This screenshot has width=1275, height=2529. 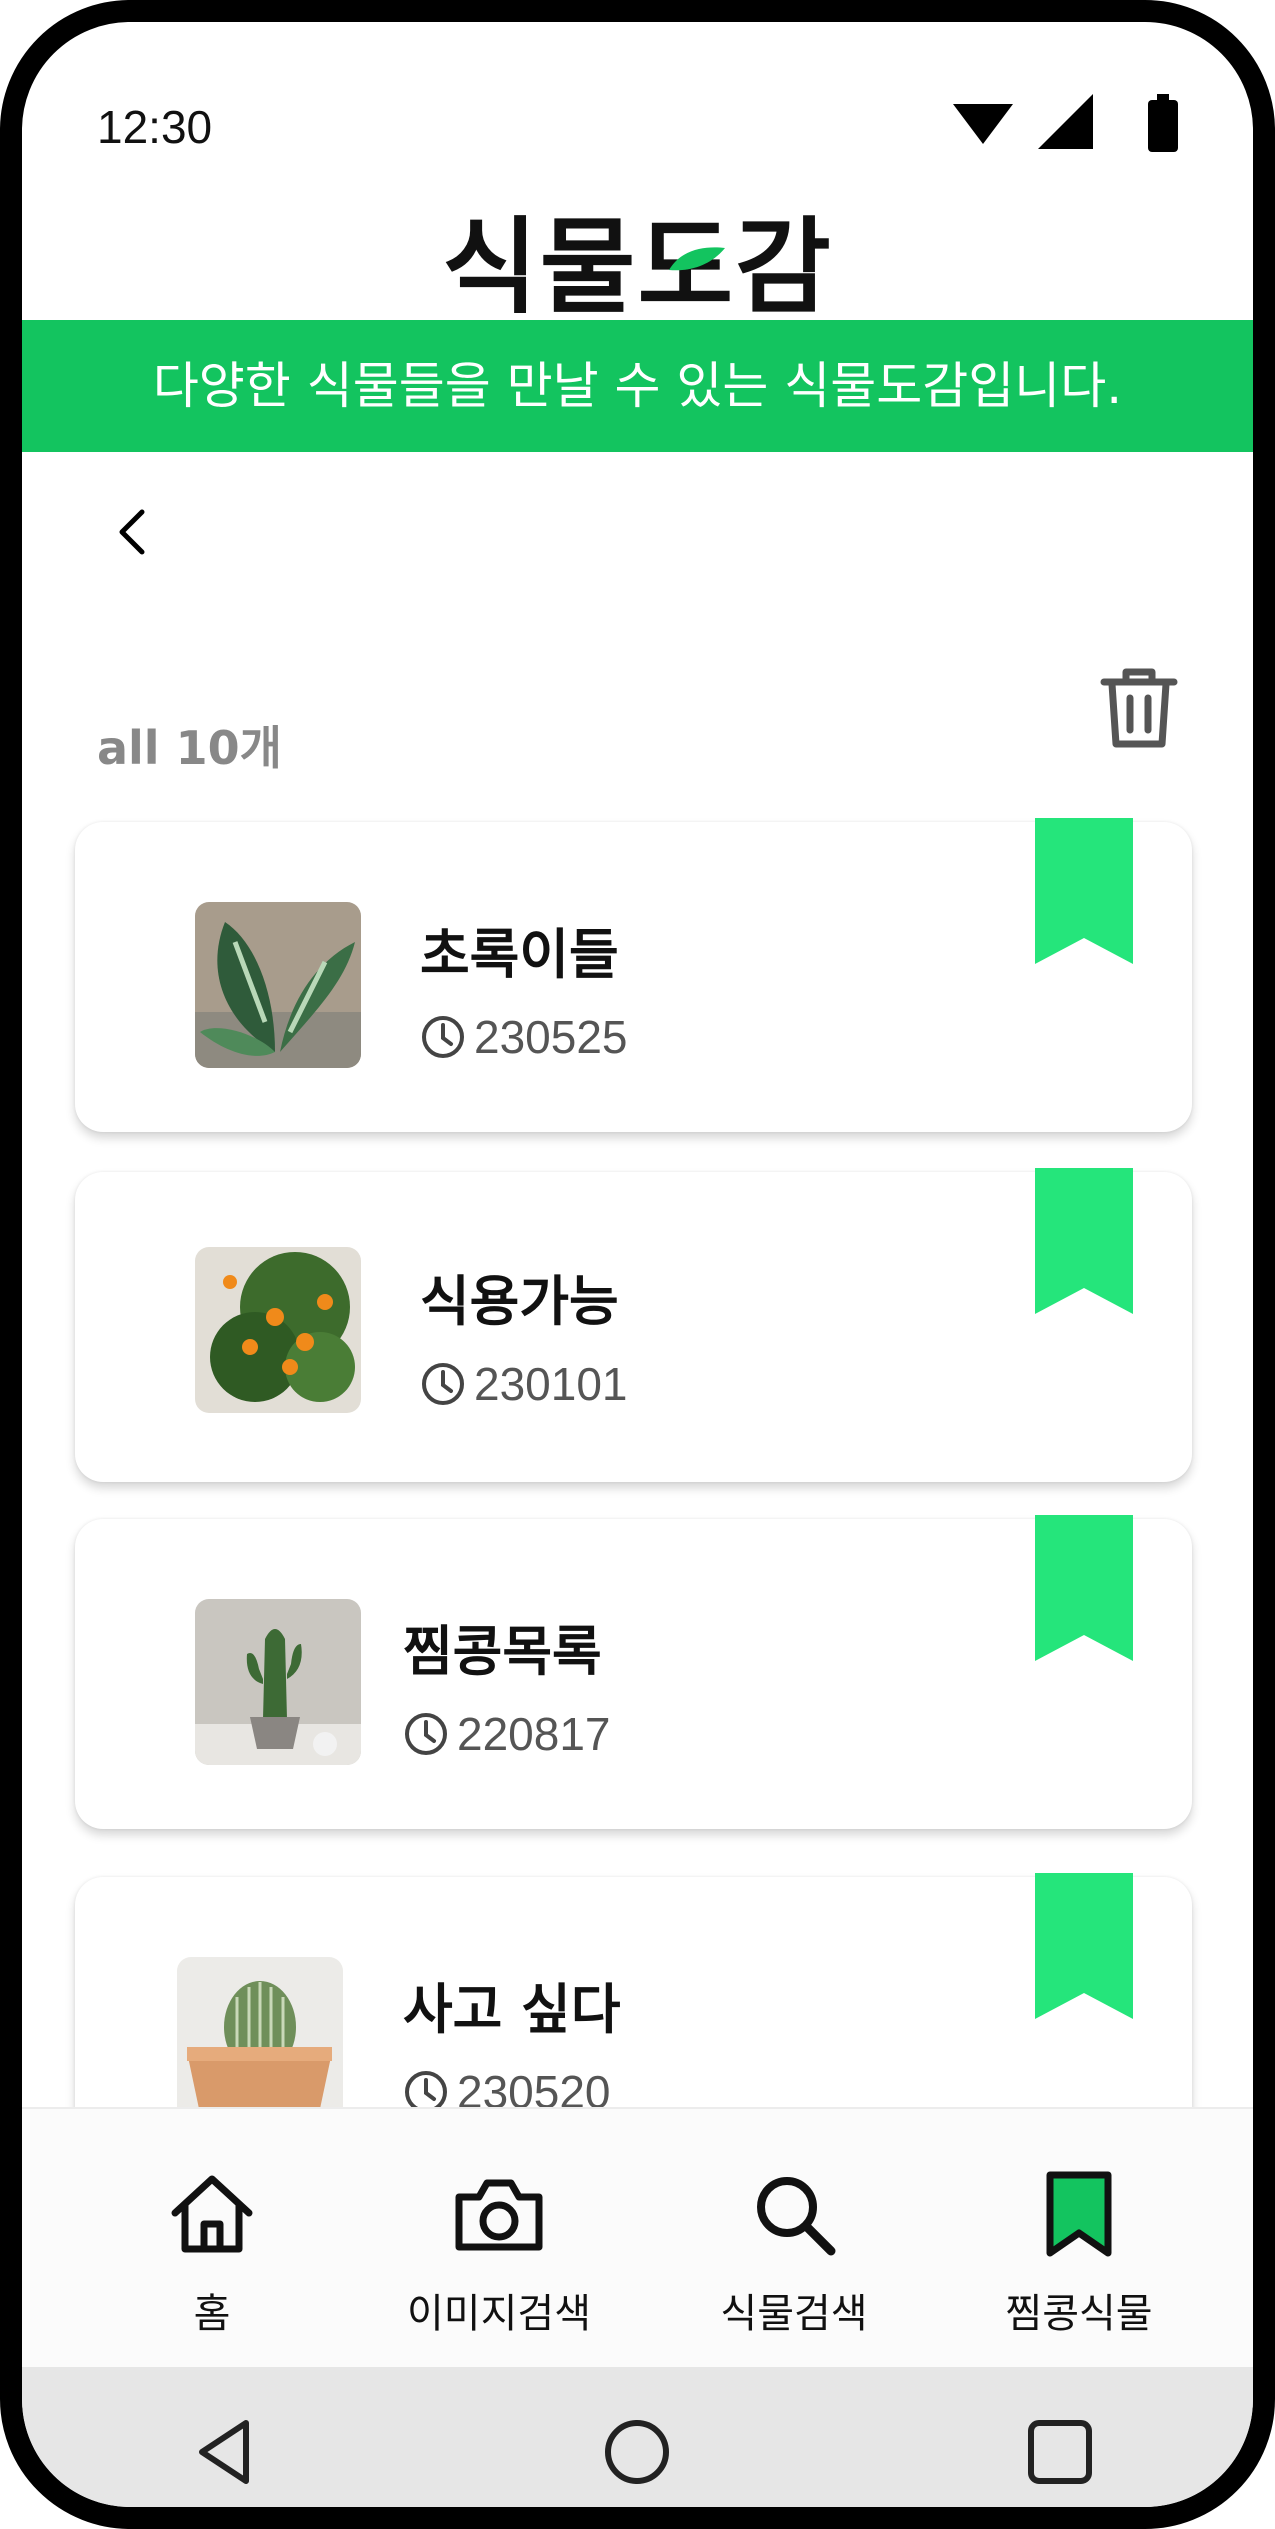 I want to click on card-date: 230525, so click(x=524, y=1037).